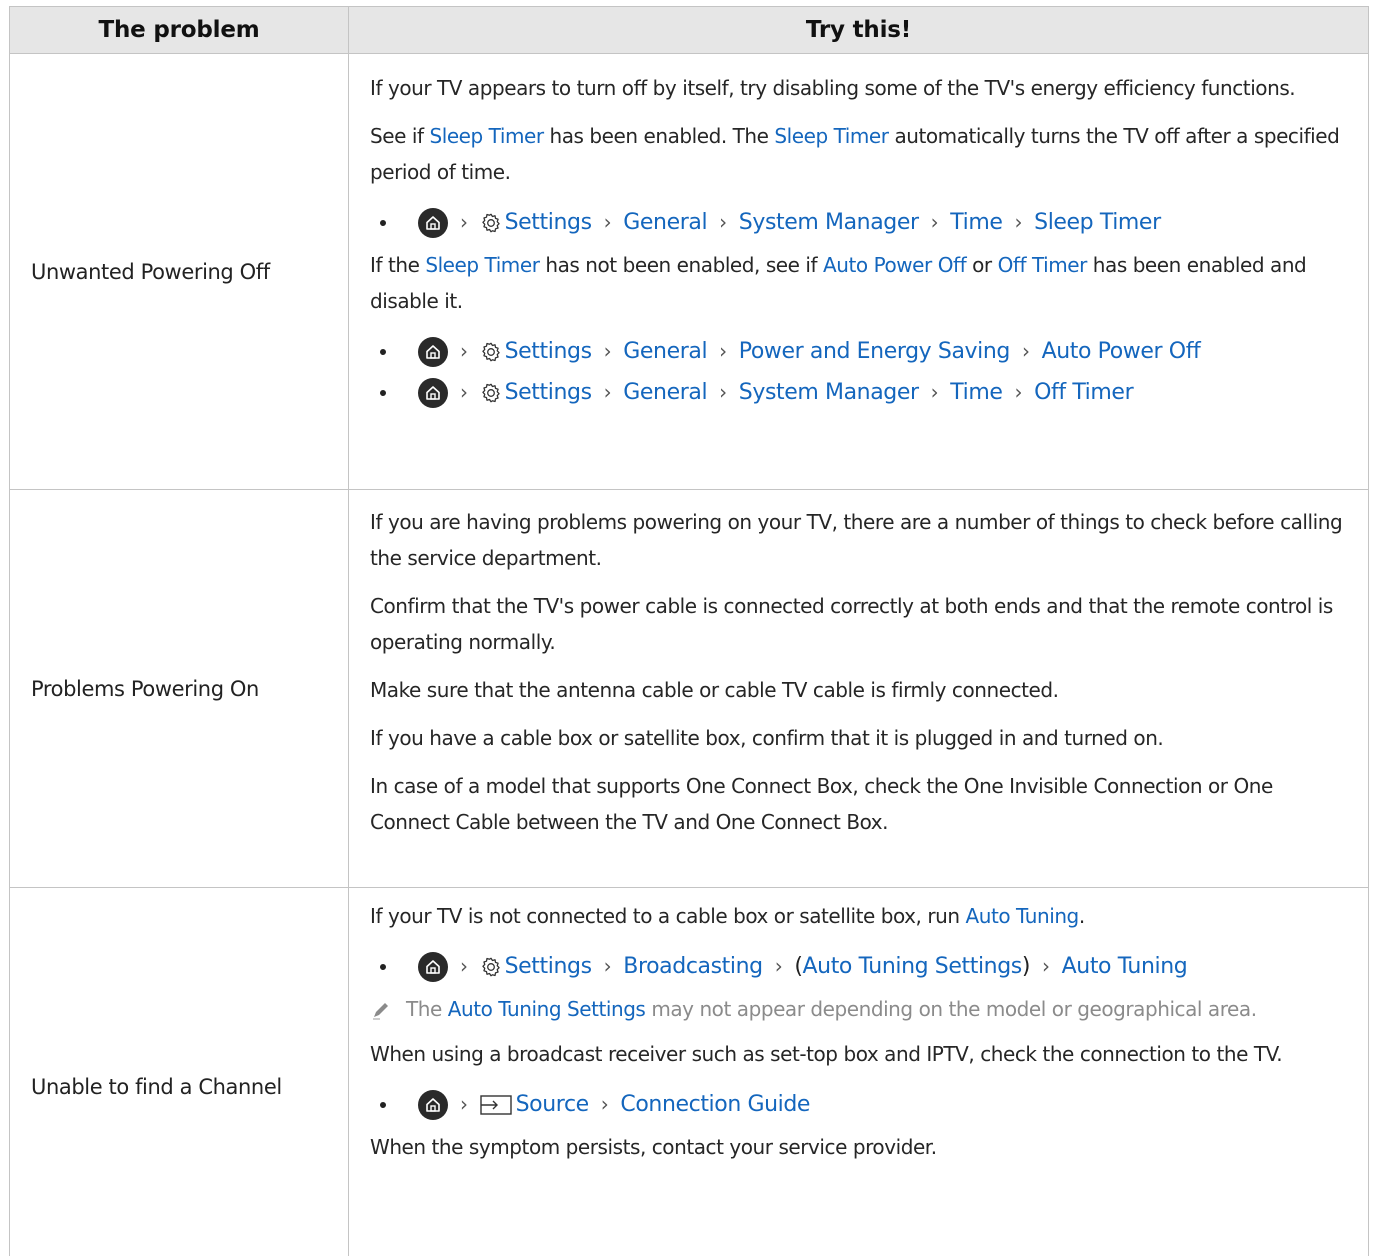  Describe the element at coordinates (179, 30) in the screenshot. I see `column-header-problem: The problem` at that location.